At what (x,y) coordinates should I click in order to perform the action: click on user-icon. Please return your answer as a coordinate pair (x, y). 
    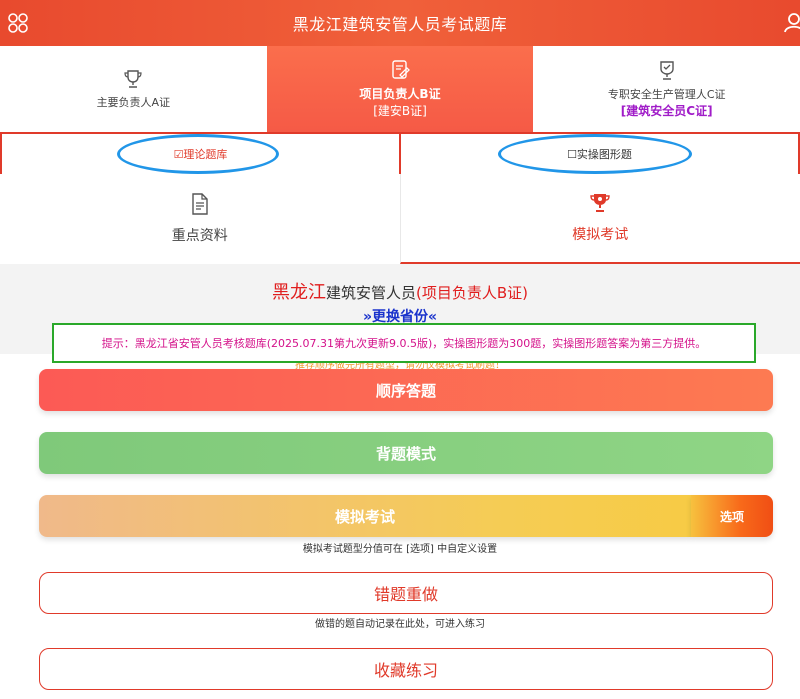
    Looking at the image, I should click on (791, 22).